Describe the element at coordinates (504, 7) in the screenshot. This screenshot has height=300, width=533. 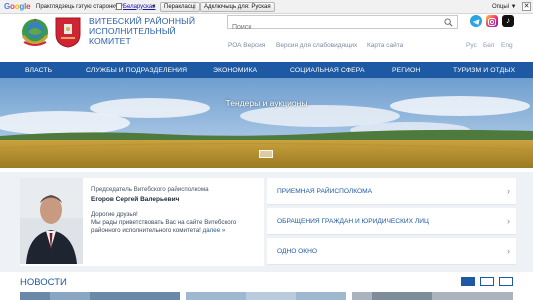
I see `translate-options-menu: Опцыі ▼` at that location.